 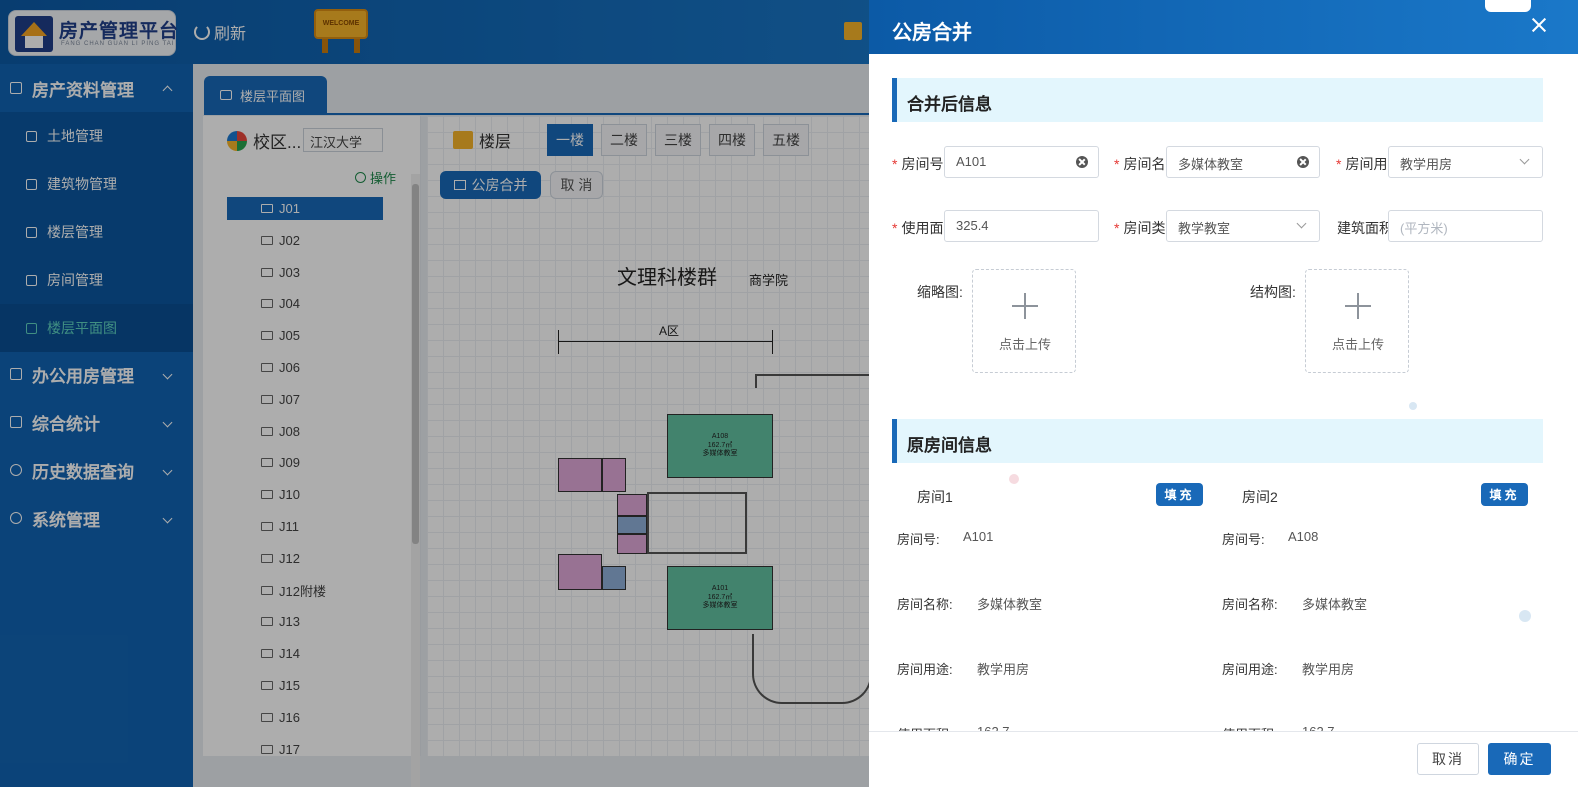 I want to click on room1-name-key: 房间名称:, so click(x=925, y=604).